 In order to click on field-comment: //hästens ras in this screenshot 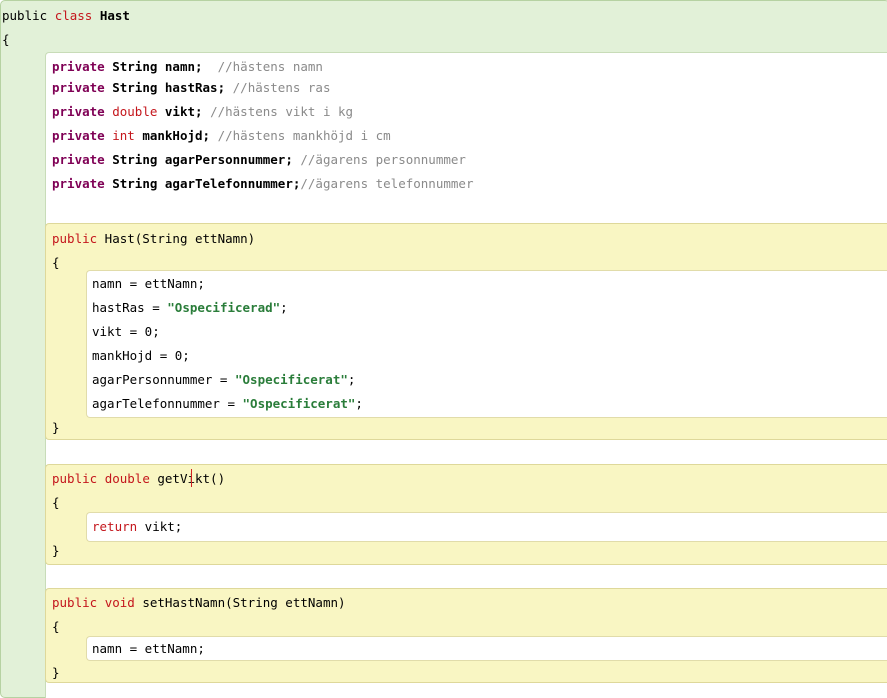, I will do `click(278, 87)`.